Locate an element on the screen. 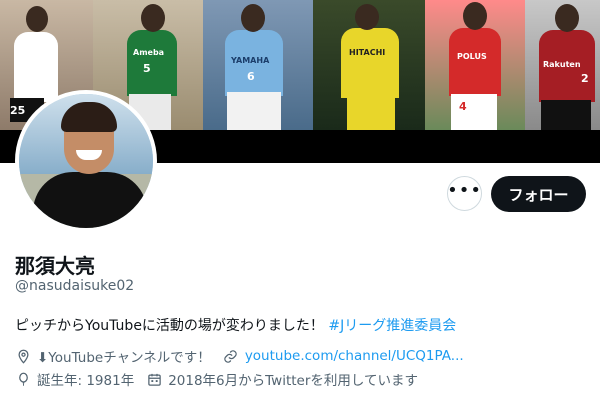  link-icon is located at coordinates (231, 356).